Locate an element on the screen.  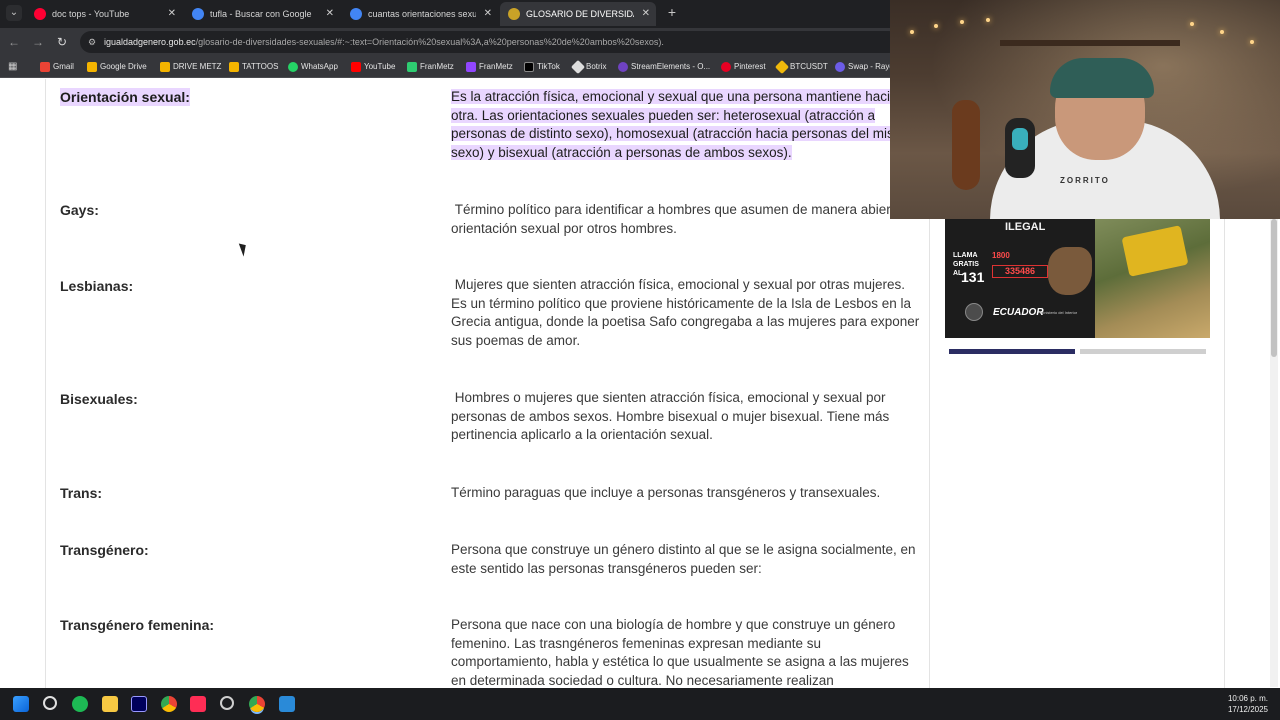
forward-arrow-icon: → is located at coordinates (38, 42).